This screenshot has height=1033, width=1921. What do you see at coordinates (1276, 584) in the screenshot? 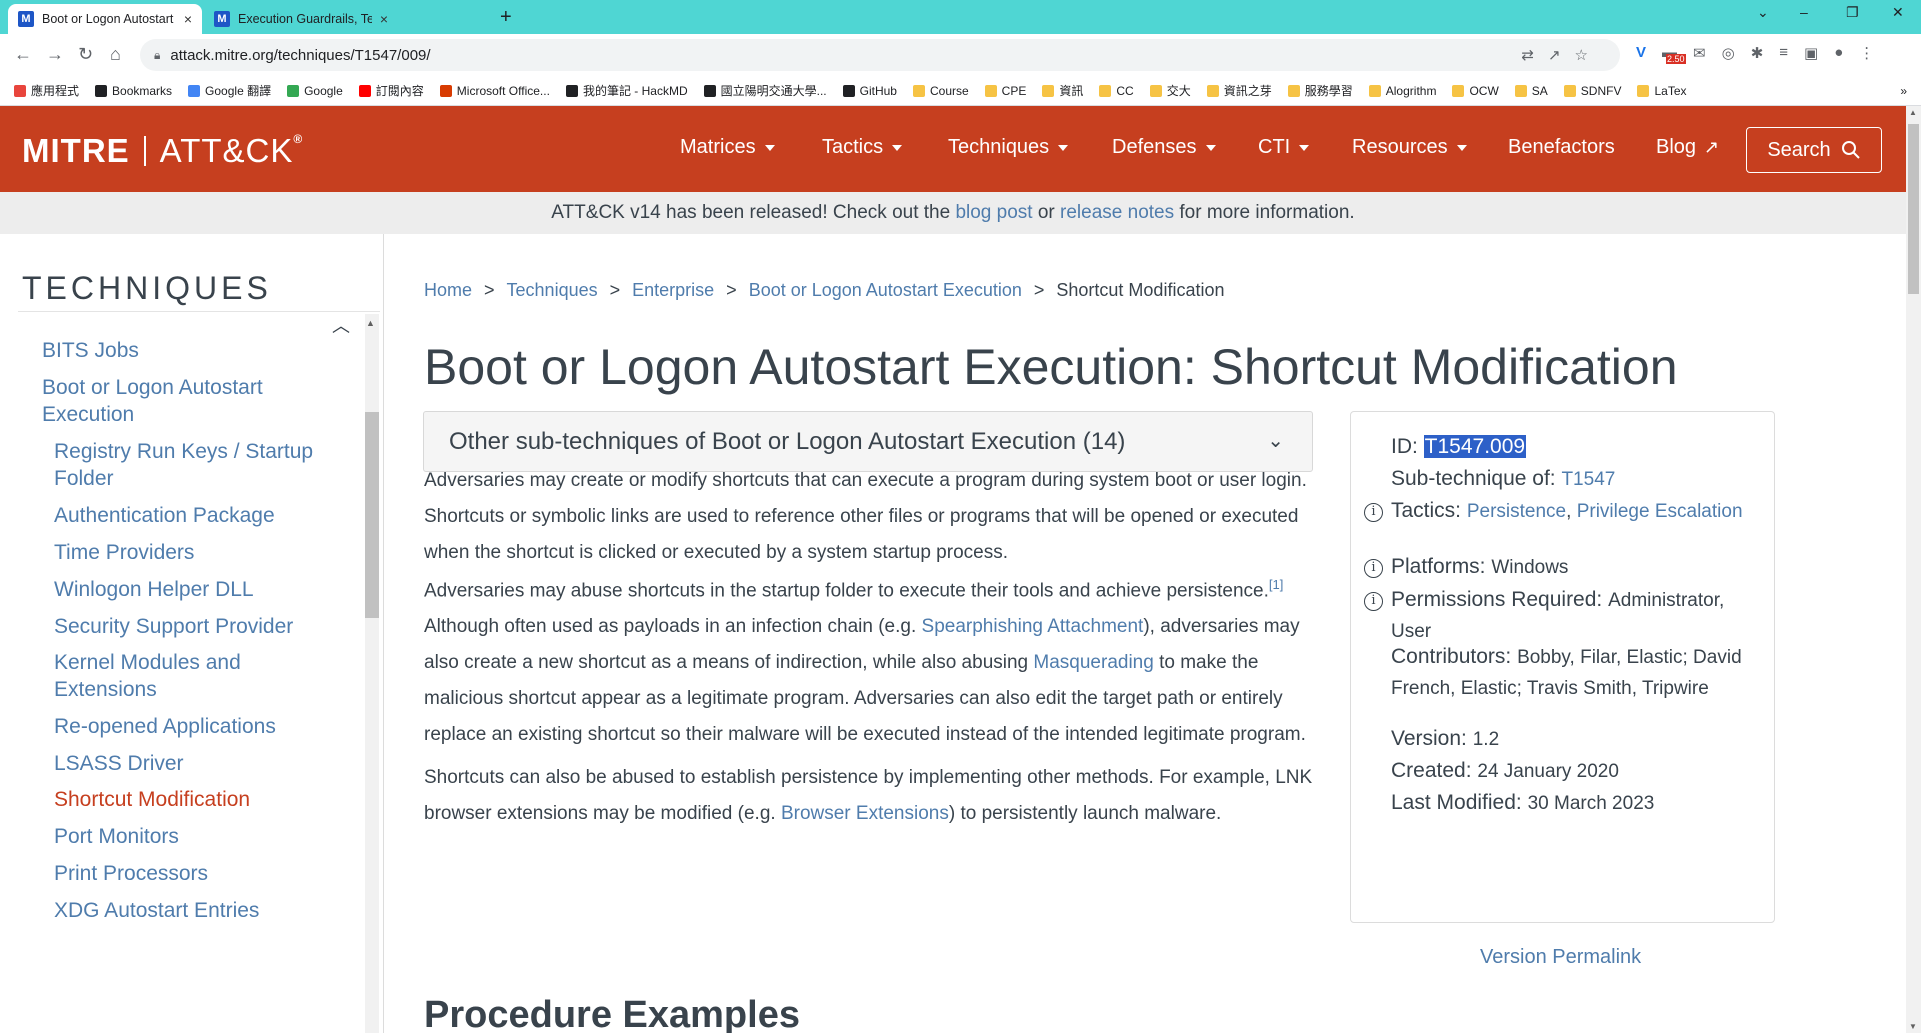
I see `reference-link: [1]` at bounding box center [1276, 584].